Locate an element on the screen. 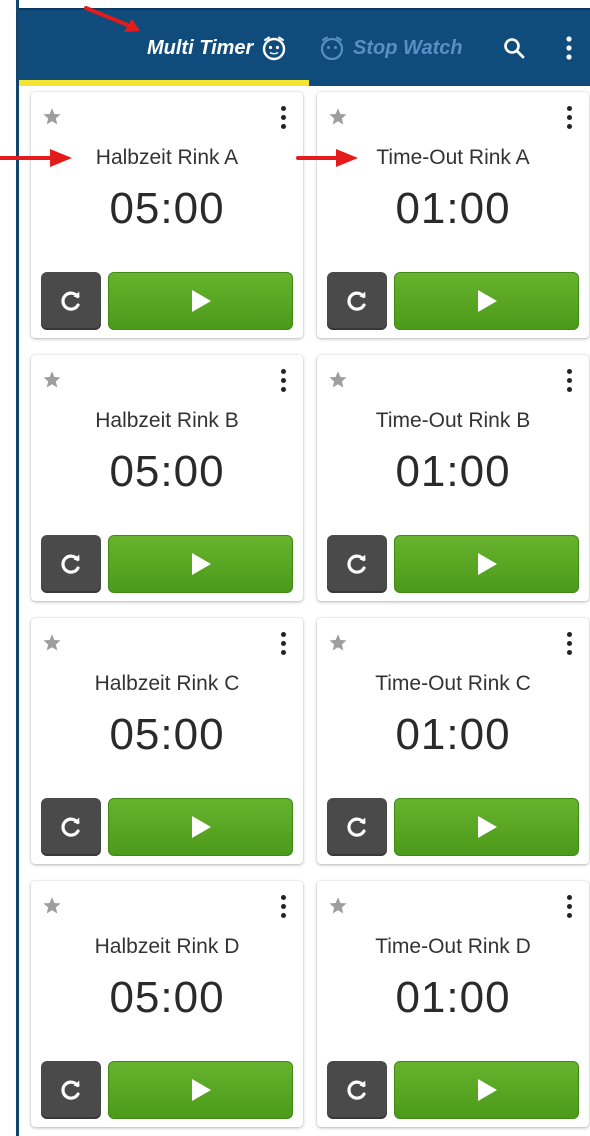 The image size is (590, 1136). alarm-clock-icon is located at coordinates (332, 48).